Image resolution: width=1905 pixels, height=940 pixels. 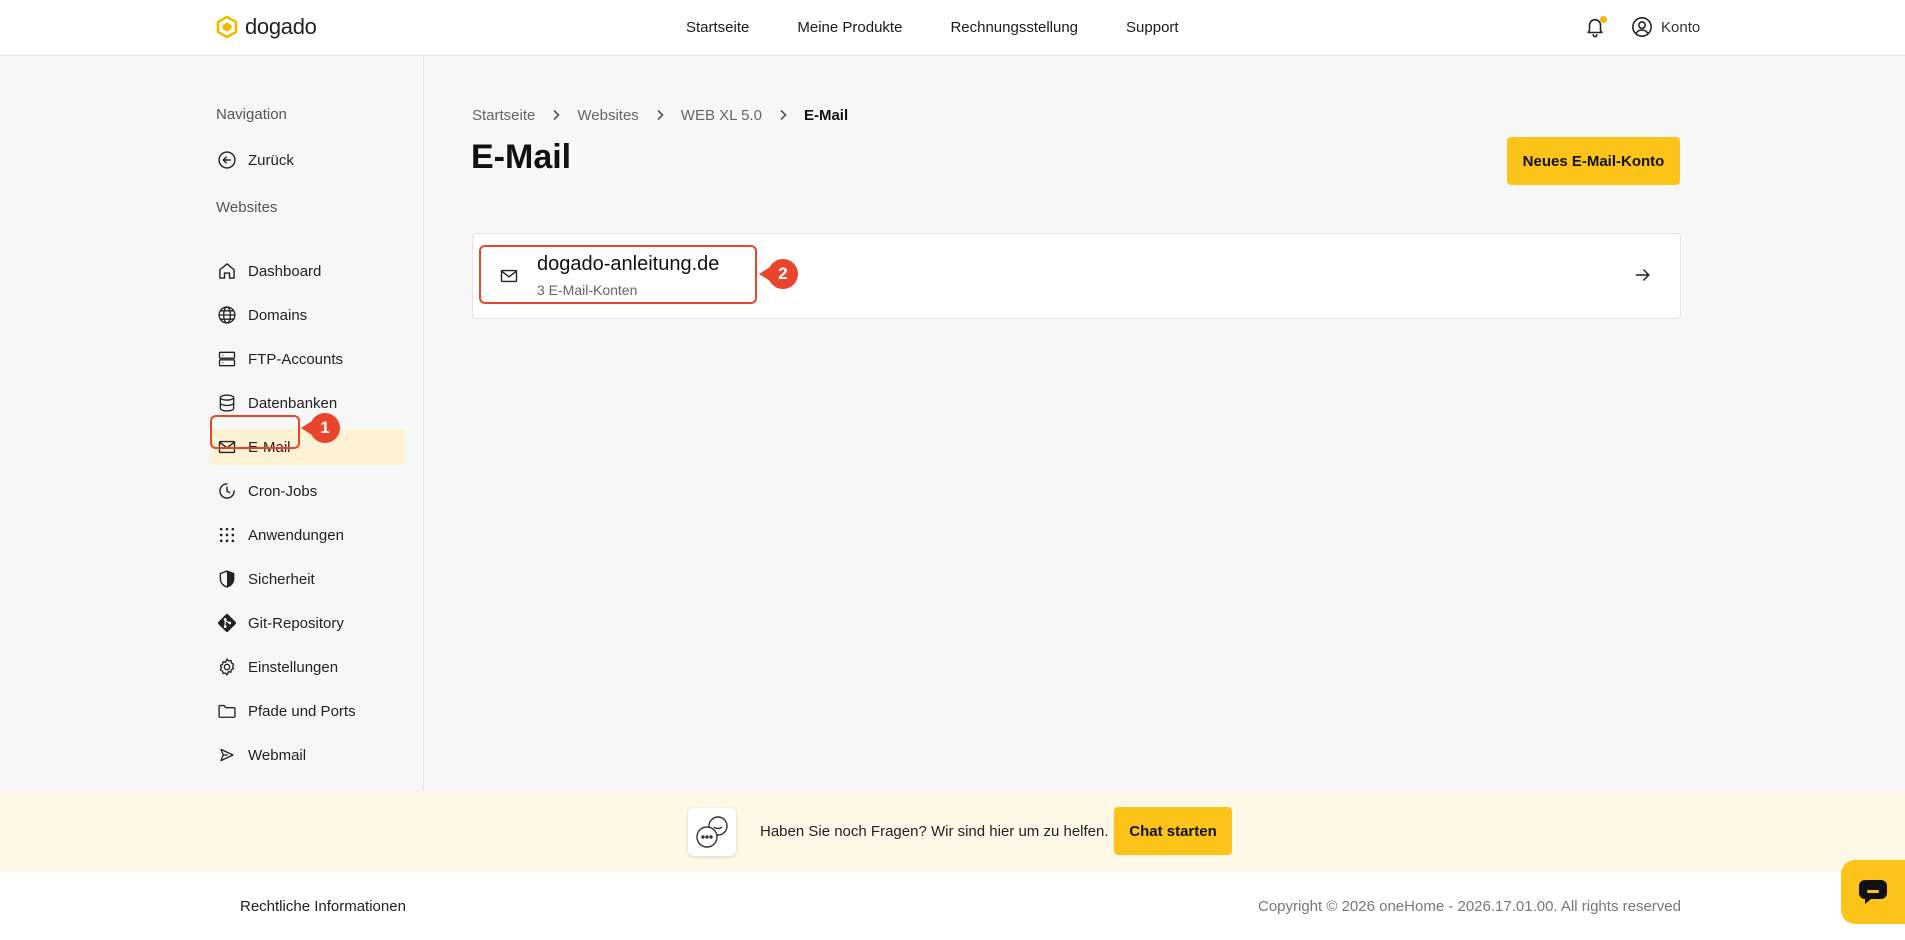 I want to click on sidebar-item-label: Anwendungen, so click(x=296, y=535).